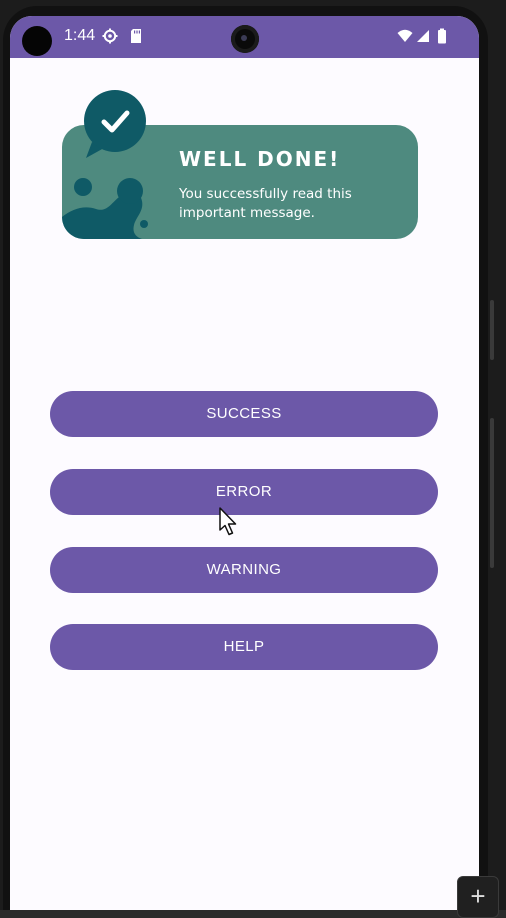  Describe the element at coordinates (244, 647) in the screenshot. I see `help-button: HELP` at that location.